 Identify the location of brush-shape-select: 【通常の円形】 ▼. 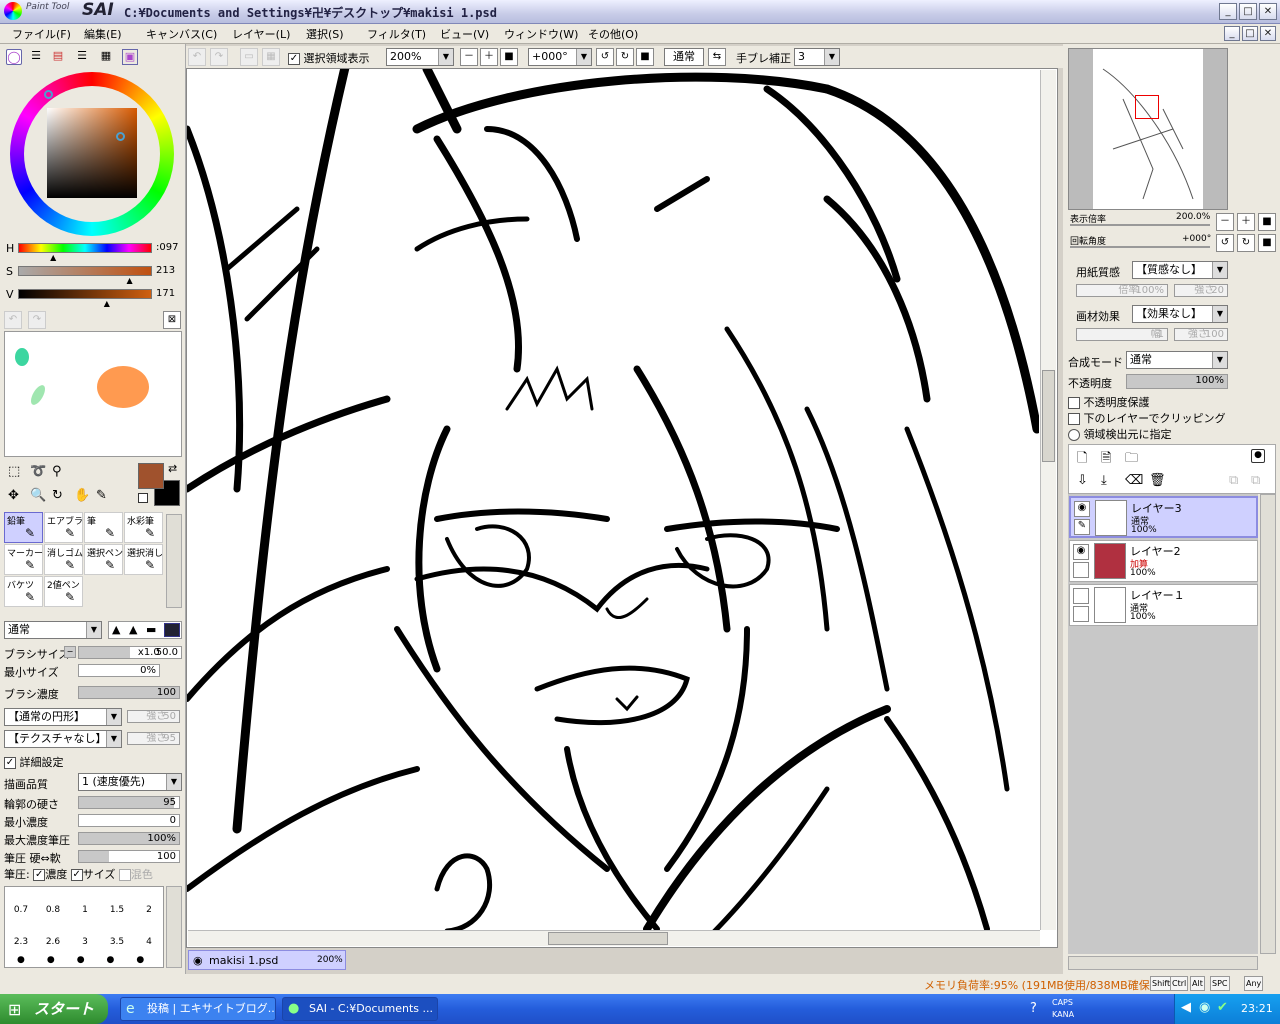
(63, 717).